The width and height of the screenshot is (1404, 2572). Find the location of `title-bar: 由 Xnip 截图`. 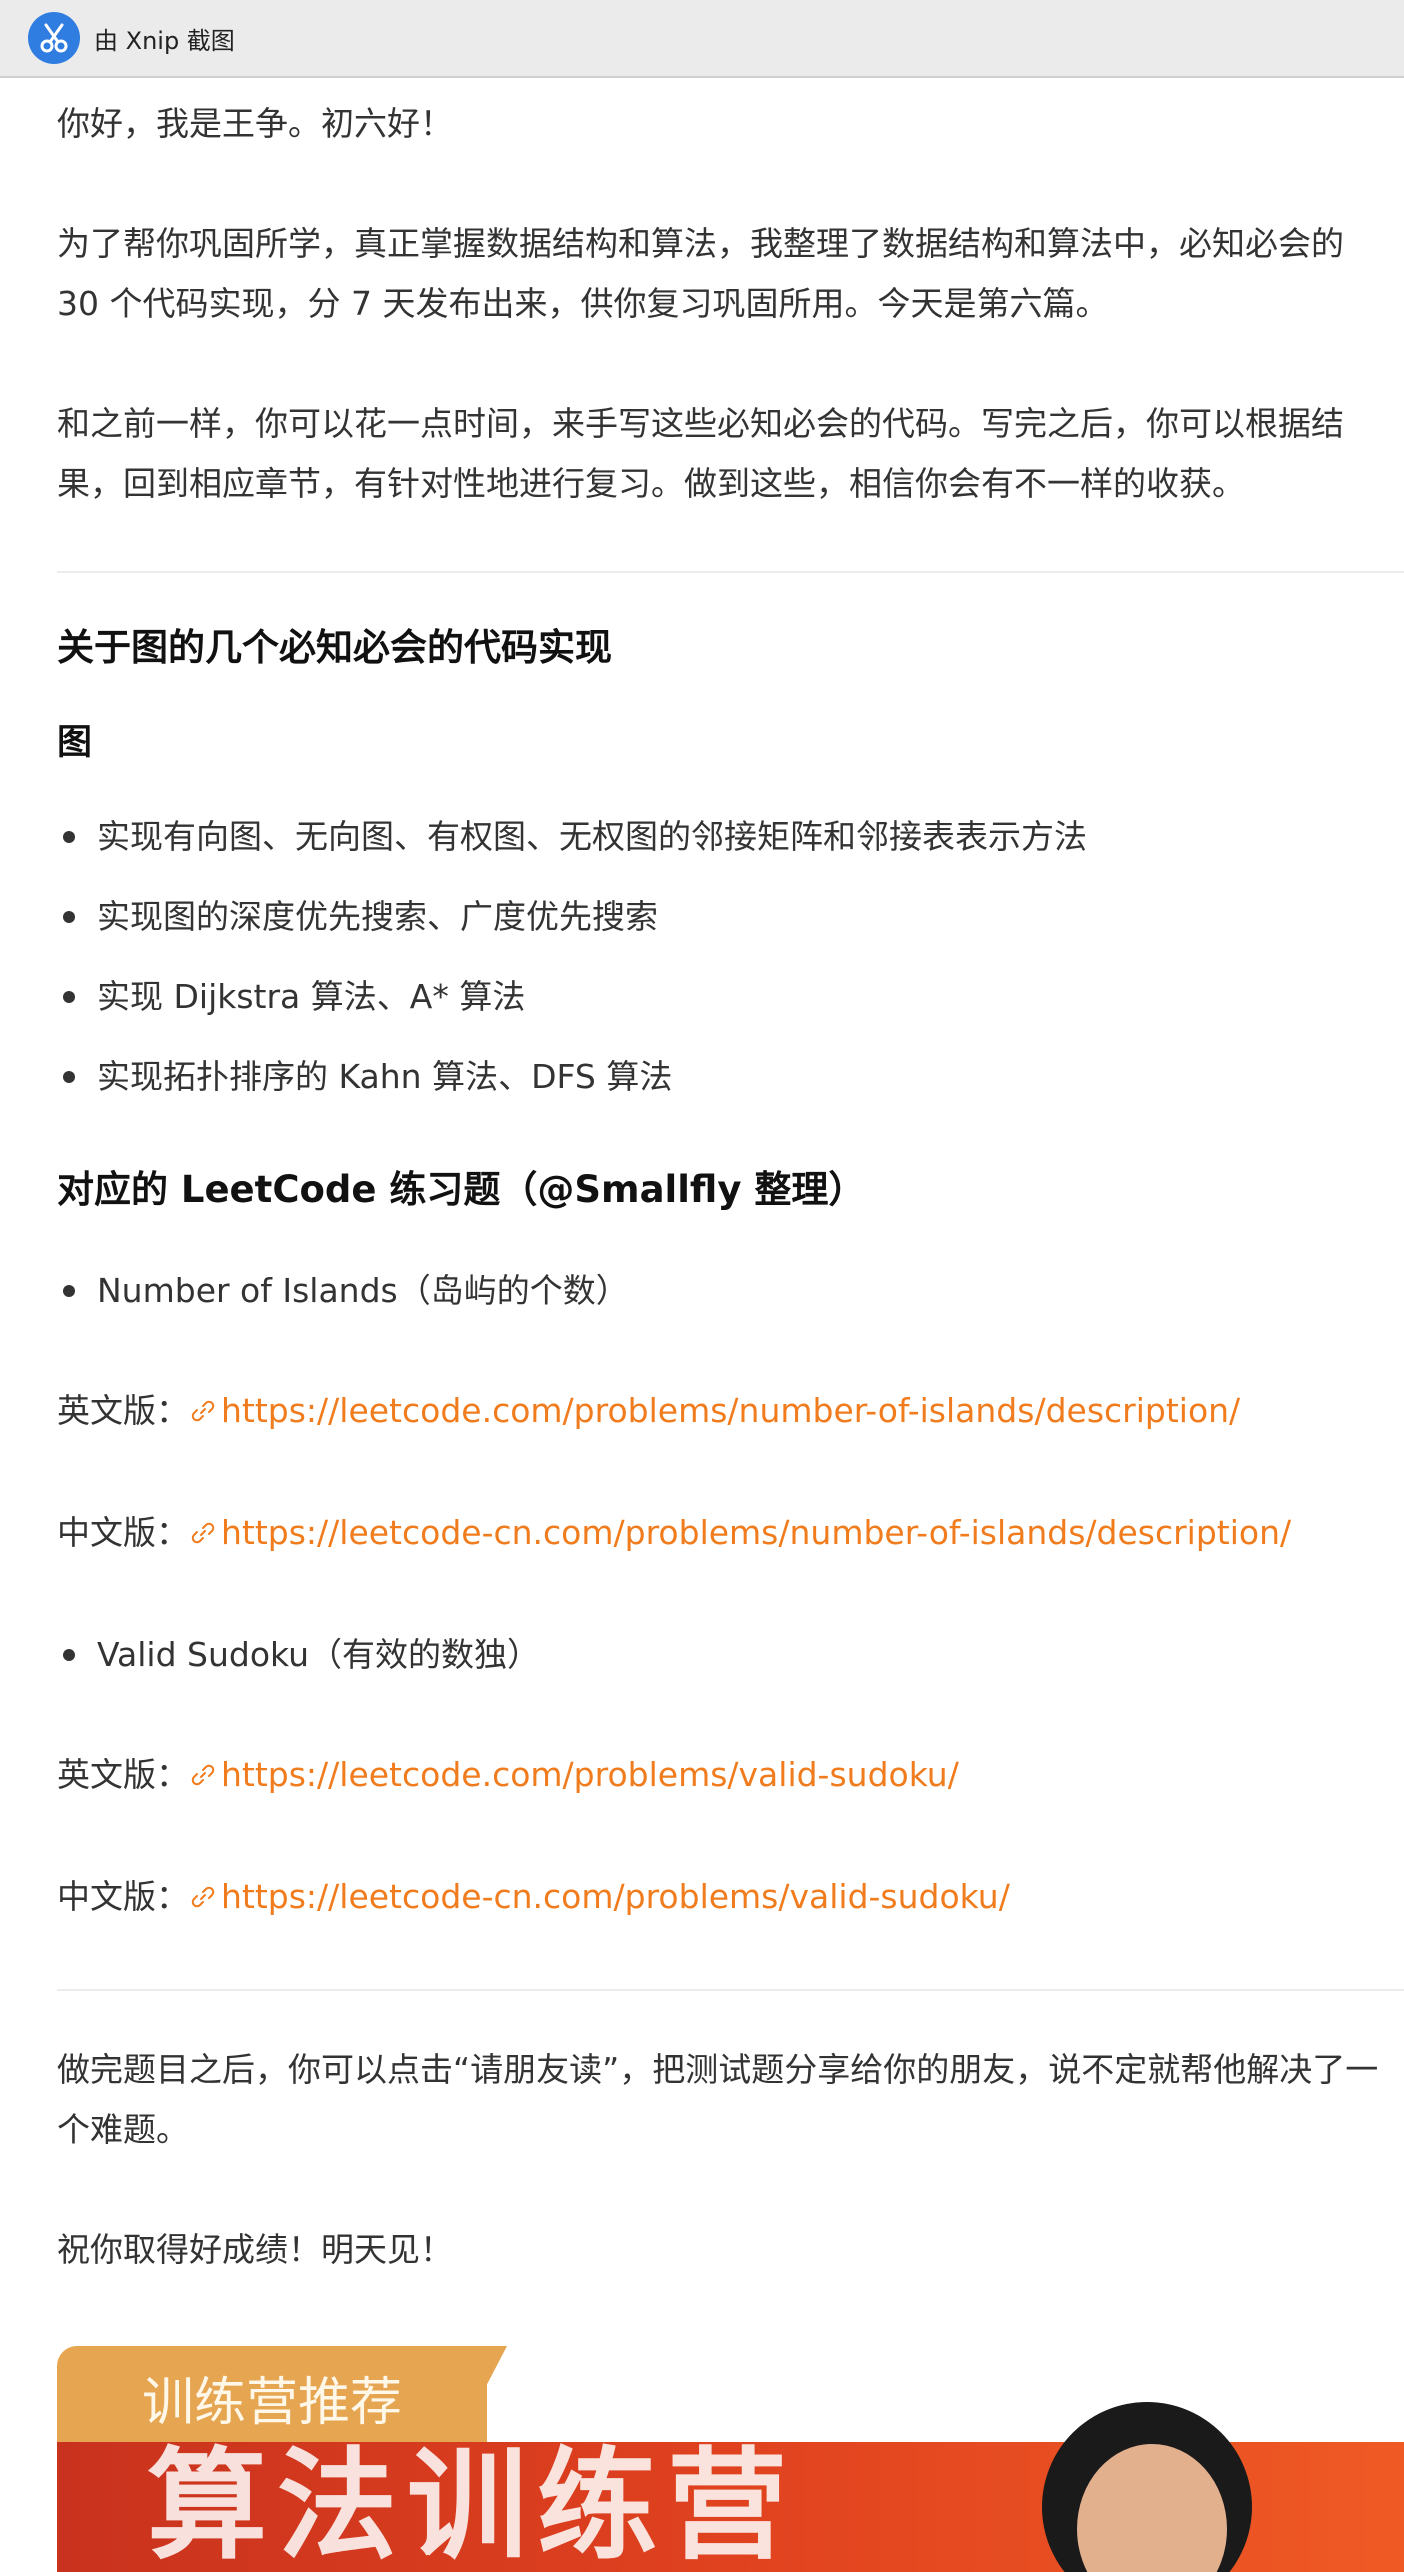

title-bar: 由 Xnip 截图 is located at coordinates (702, 39).